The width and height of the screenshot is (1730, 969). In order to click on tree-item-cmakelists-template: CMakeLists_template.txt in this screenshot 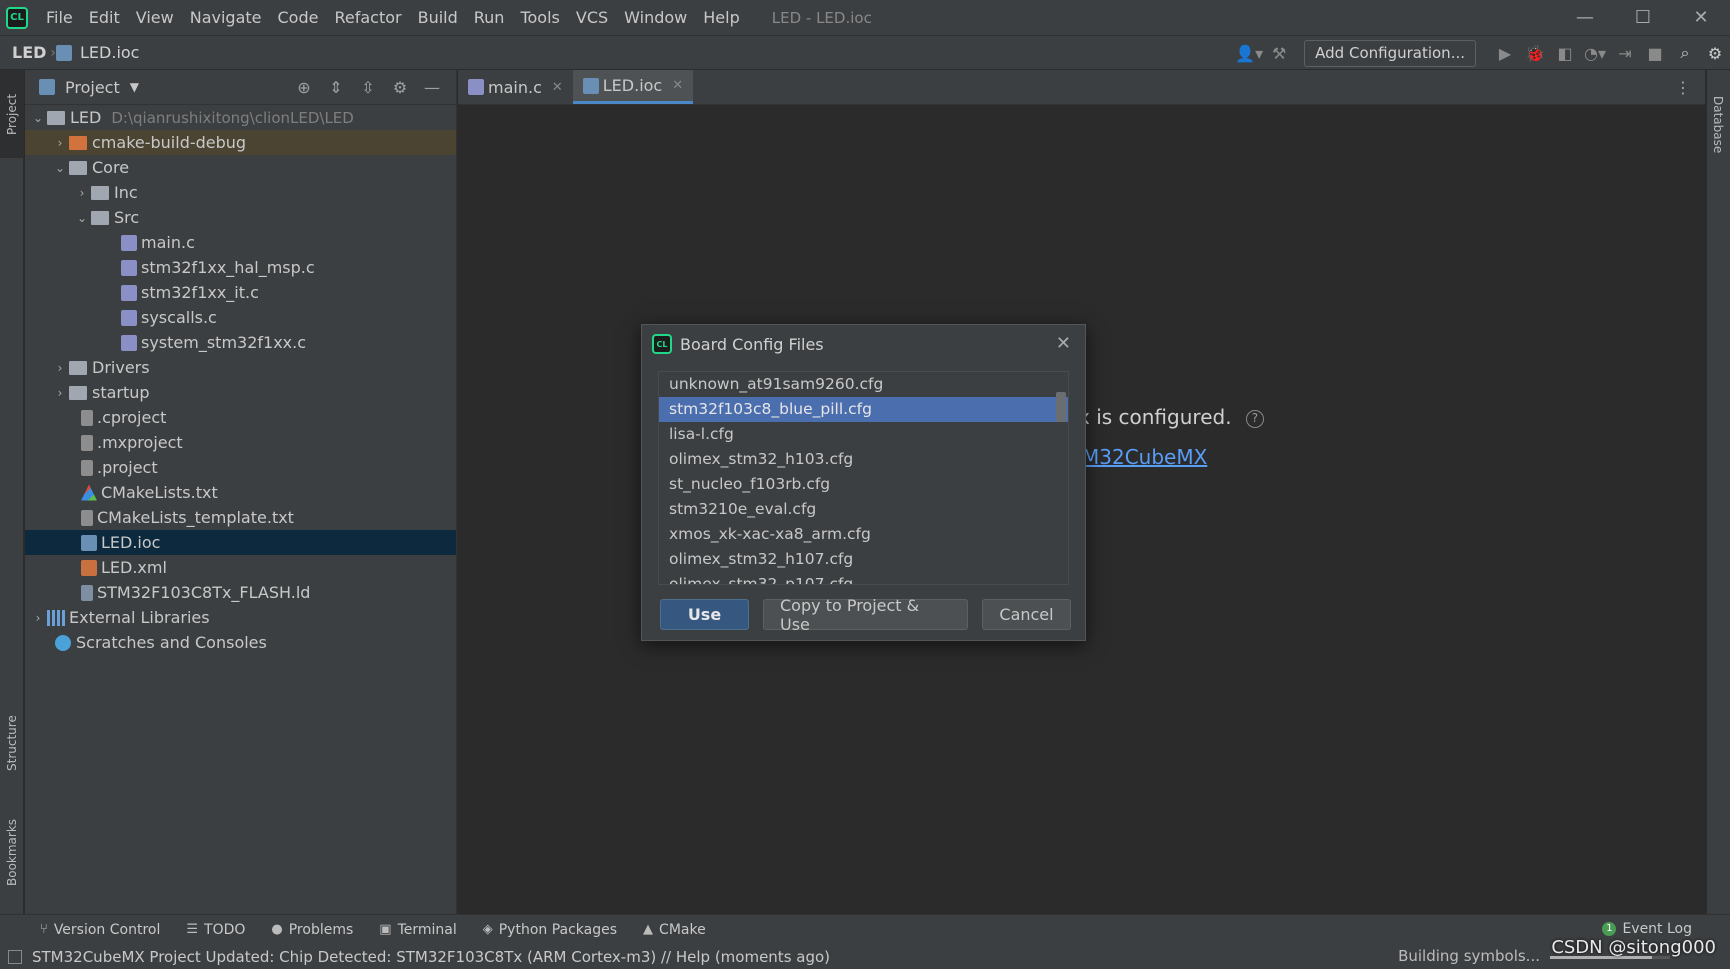, I will do `click(240, 517)`.